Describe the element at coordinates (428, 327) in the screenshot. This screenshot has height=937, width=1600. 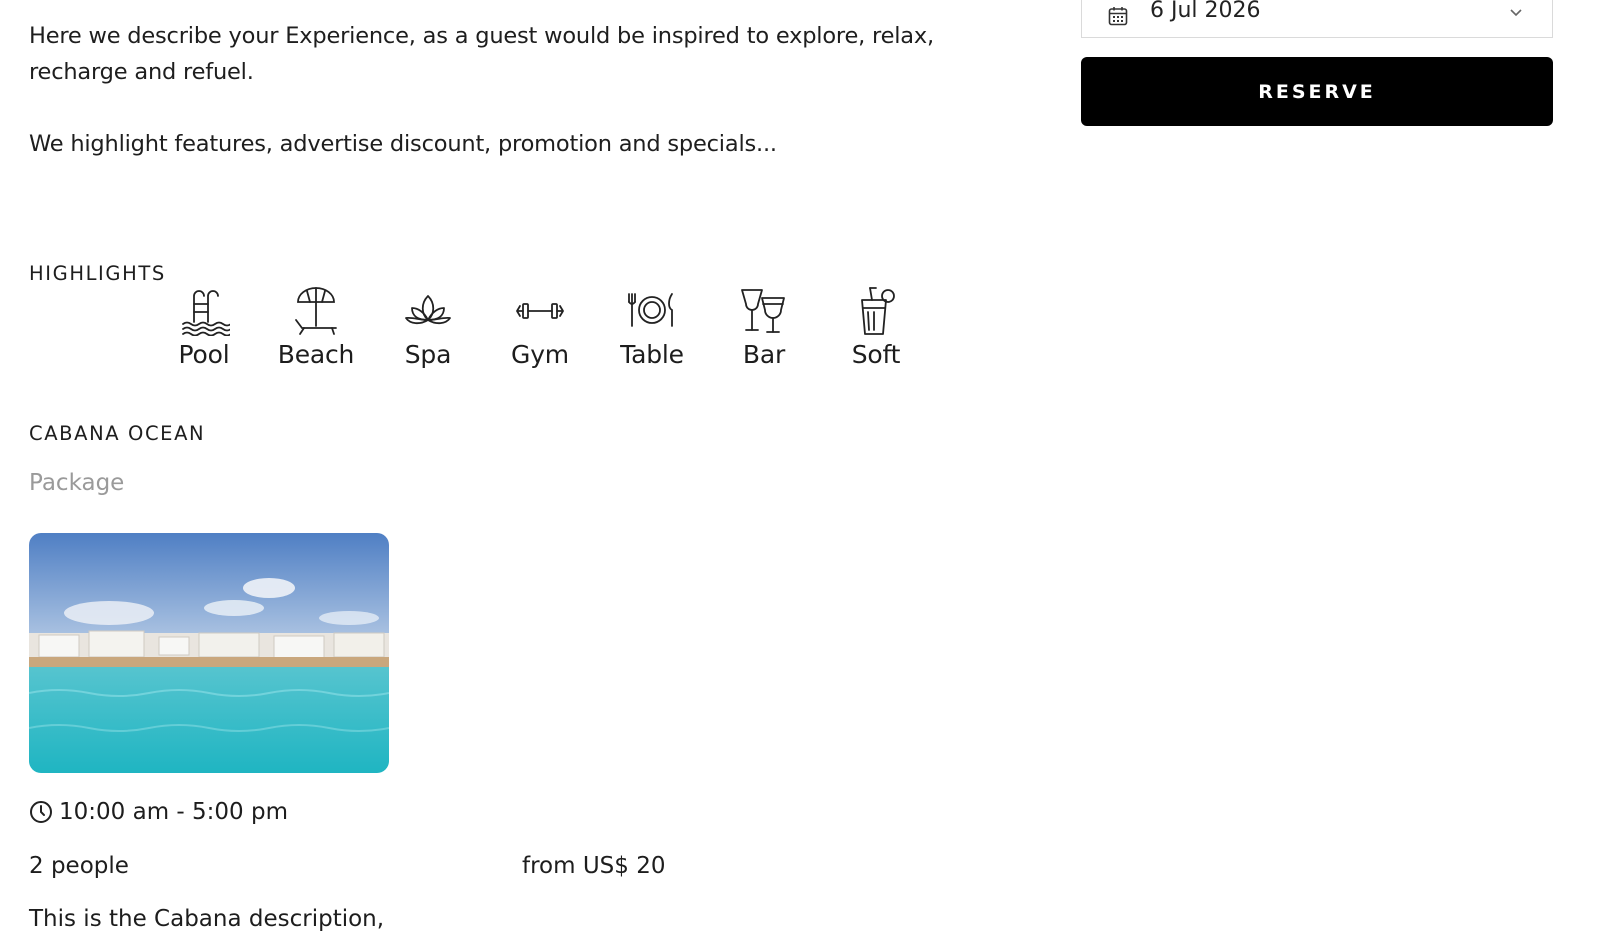
I see `highlight-spa: Spa` at that location.